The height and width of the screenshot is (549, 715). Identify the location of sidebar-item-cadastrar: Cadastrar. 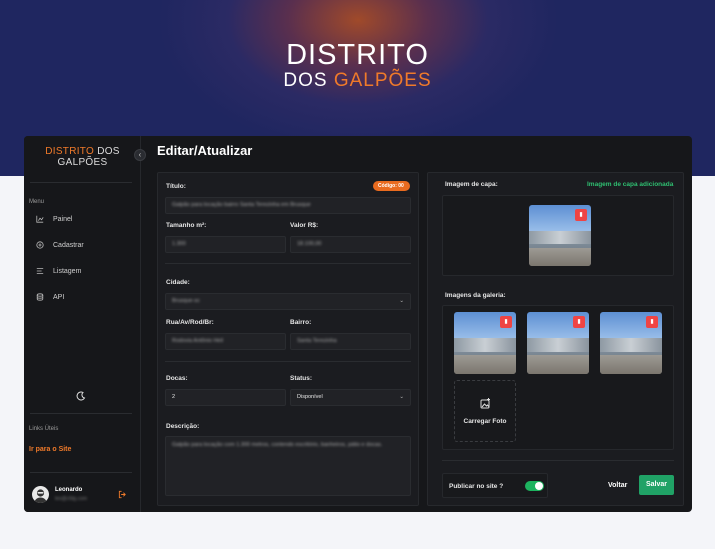
(60, 245).